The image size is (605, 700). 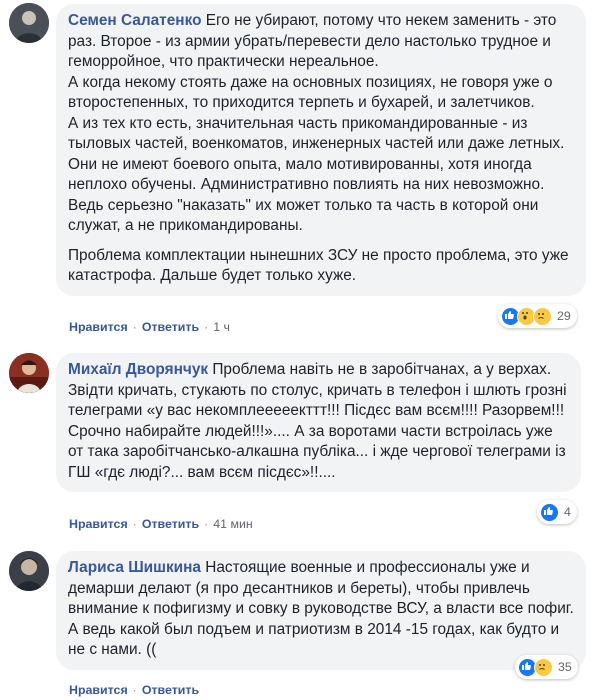 I want to click on reaction-summary: 4, so click(x=557, y=512).